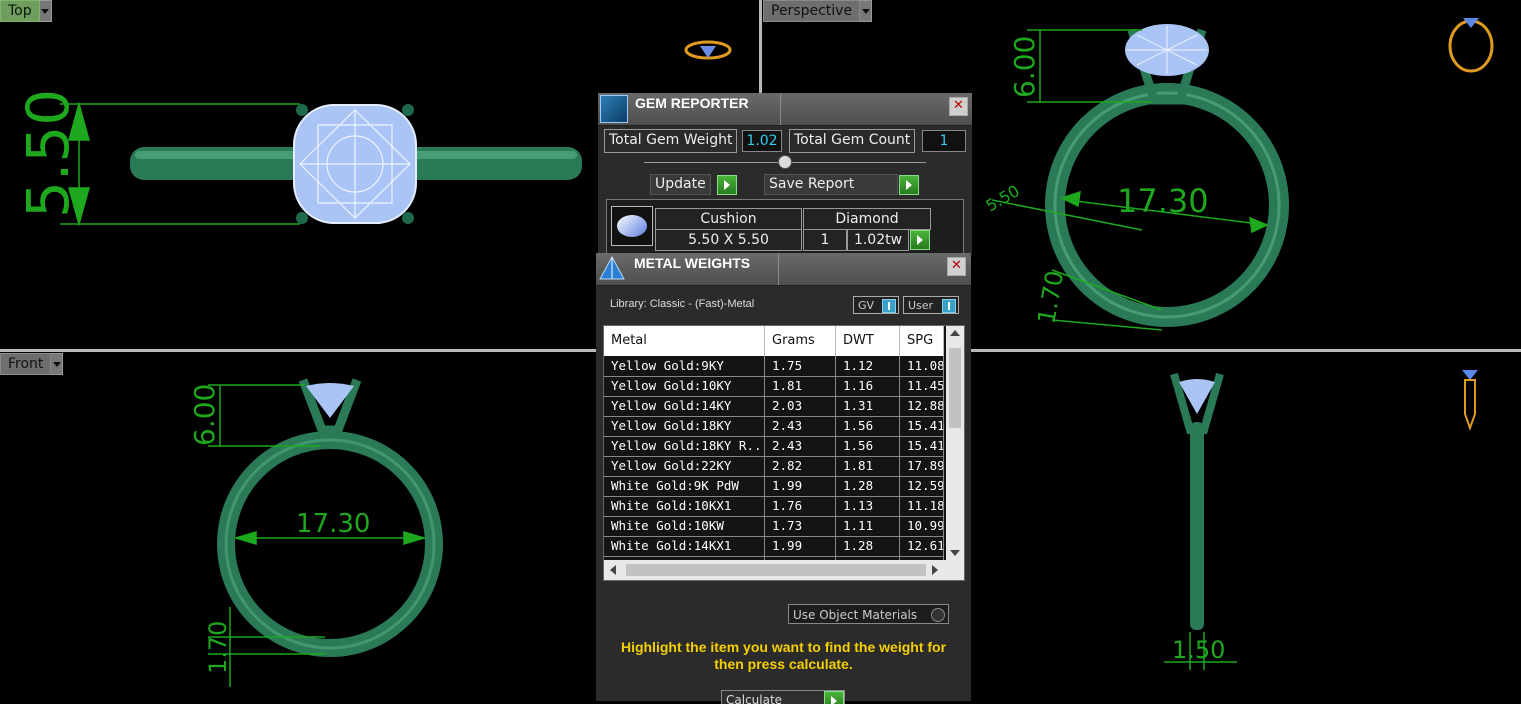 The height and width of the screenshot is (704, 1521). Describe the element at coordinates (868, 506) in the screenshot. I see `cell-dwt: 1.13` at that location.